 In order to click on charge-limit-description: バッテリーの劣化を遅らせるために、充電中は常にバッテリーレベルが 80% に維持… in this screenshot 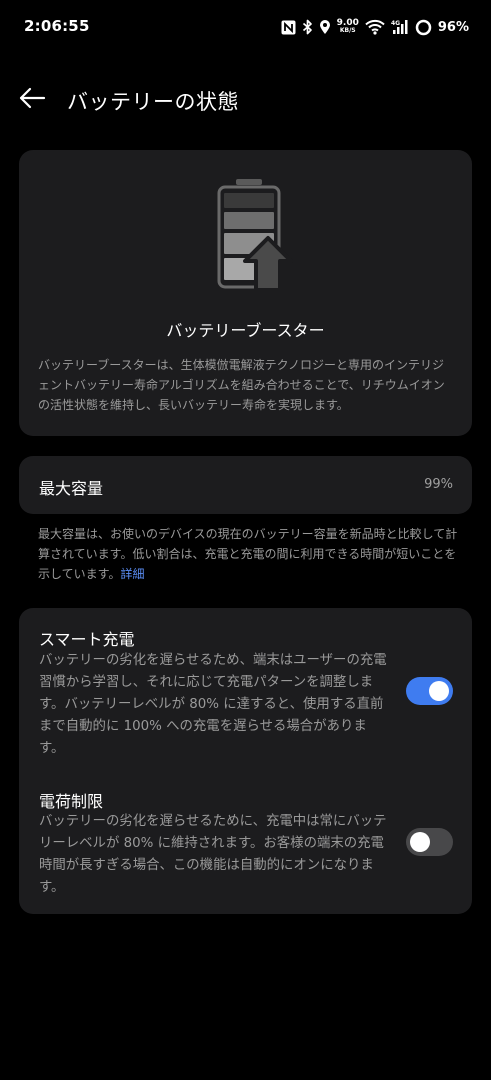, I will do `click(213, 854)`.